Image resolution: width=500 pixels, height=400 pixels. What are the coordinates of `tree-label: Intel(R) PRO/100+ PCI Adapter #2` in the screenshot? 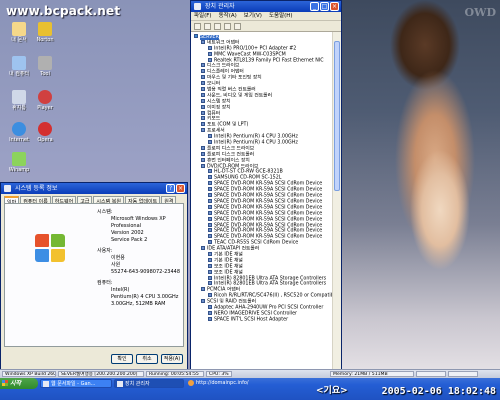 It's located at (255, 49).